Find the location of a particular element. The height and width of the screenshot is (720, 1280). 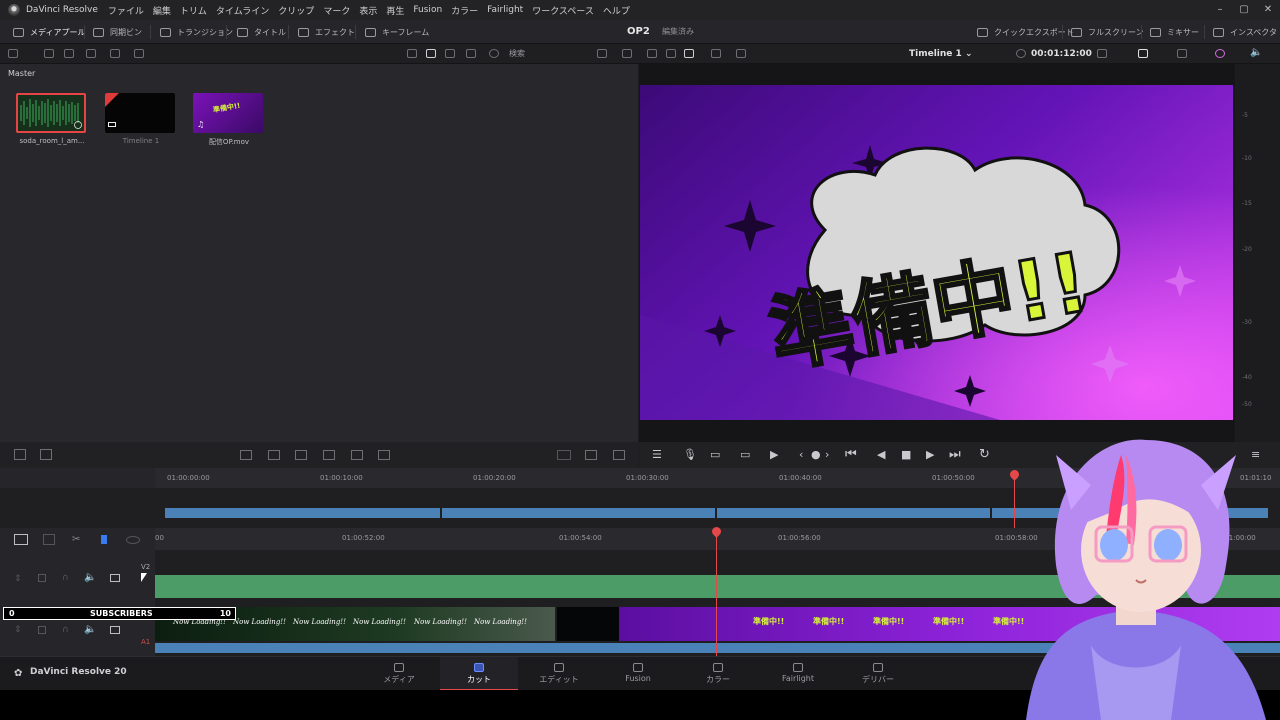

lower-playhead is located at coordinates (716, 593).